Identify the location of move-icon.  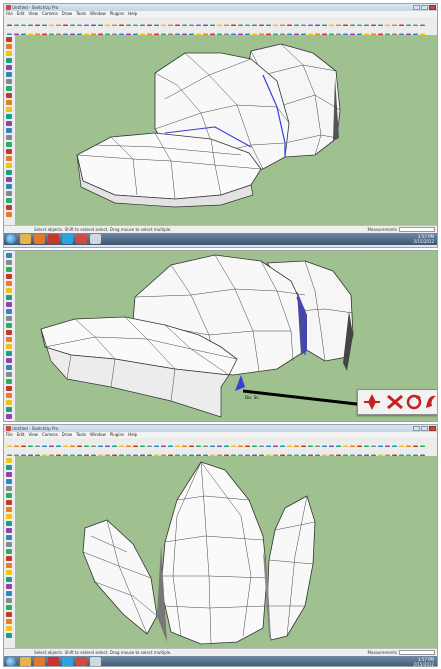
(372, 402).